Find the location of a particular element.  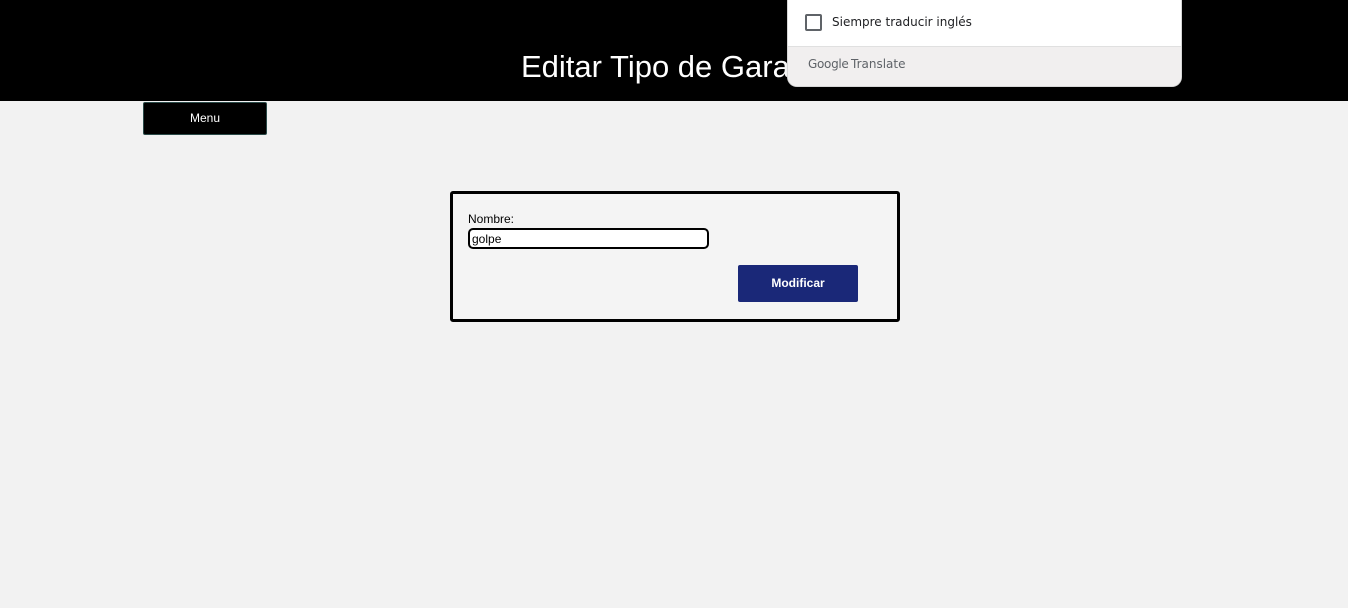

edit-form: Nombre: Modificar is located at coordinates (675, 256).